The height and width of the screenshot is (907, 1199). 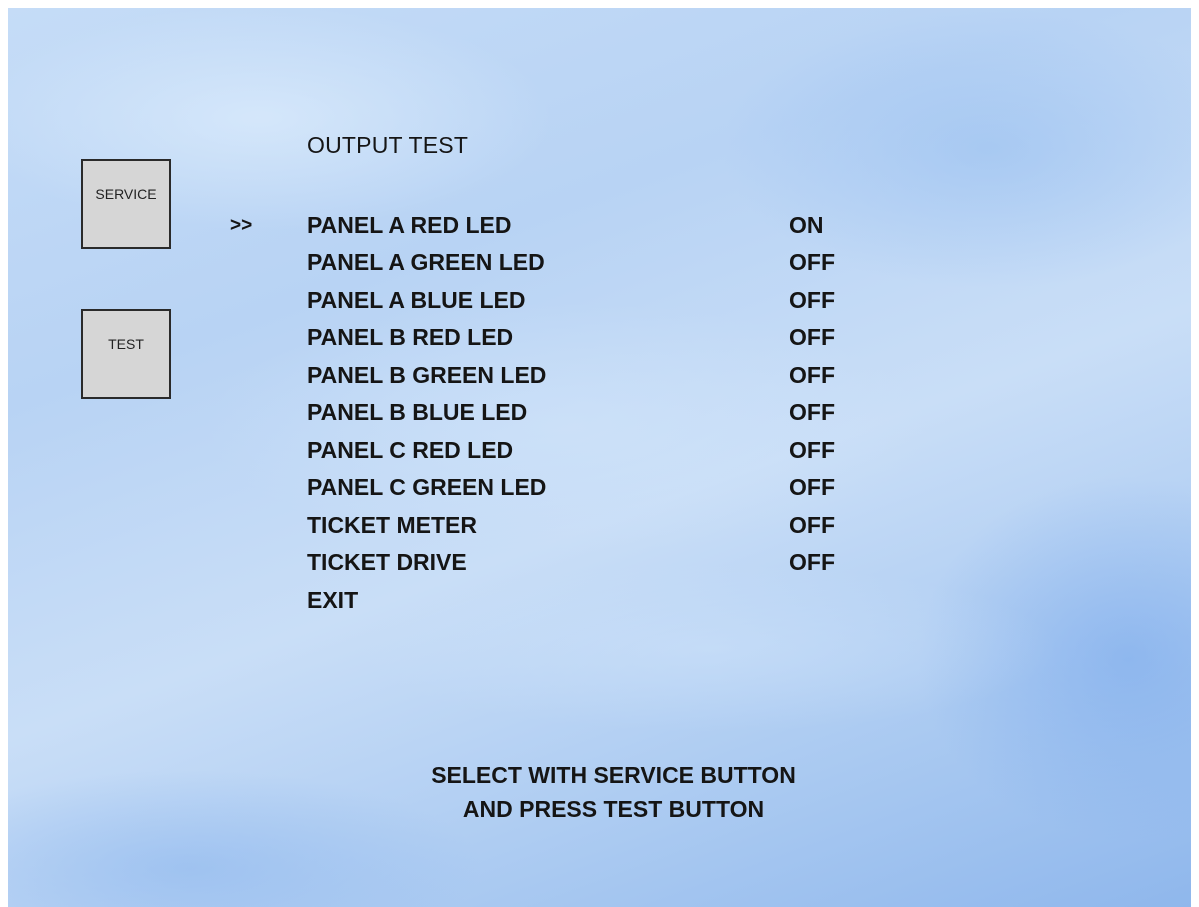 I want to click on menu-item-label: PANEL A BLUE LED, so click(x=416, y=300).